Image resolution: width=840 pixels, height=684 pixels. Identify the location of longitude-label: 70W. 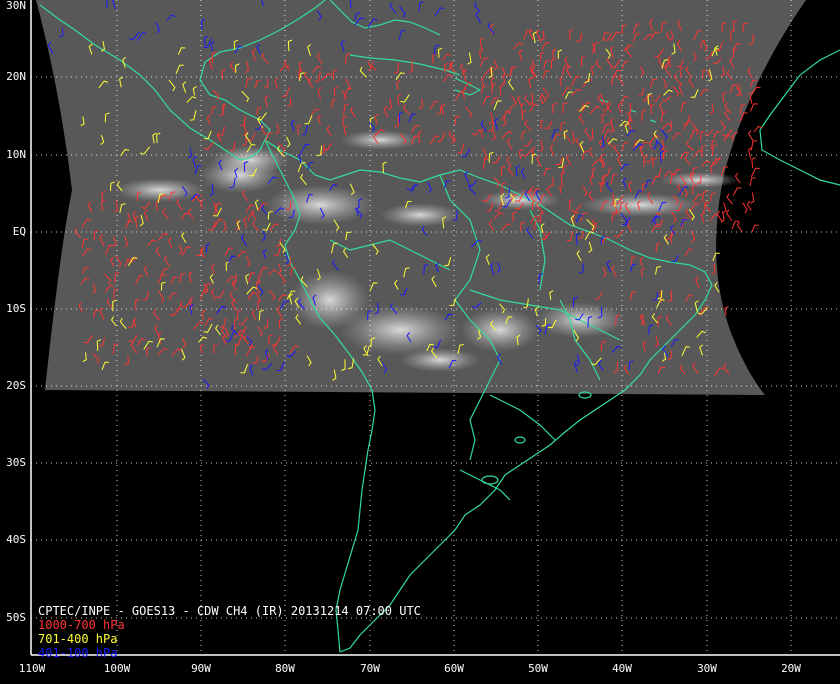
(370, 668).